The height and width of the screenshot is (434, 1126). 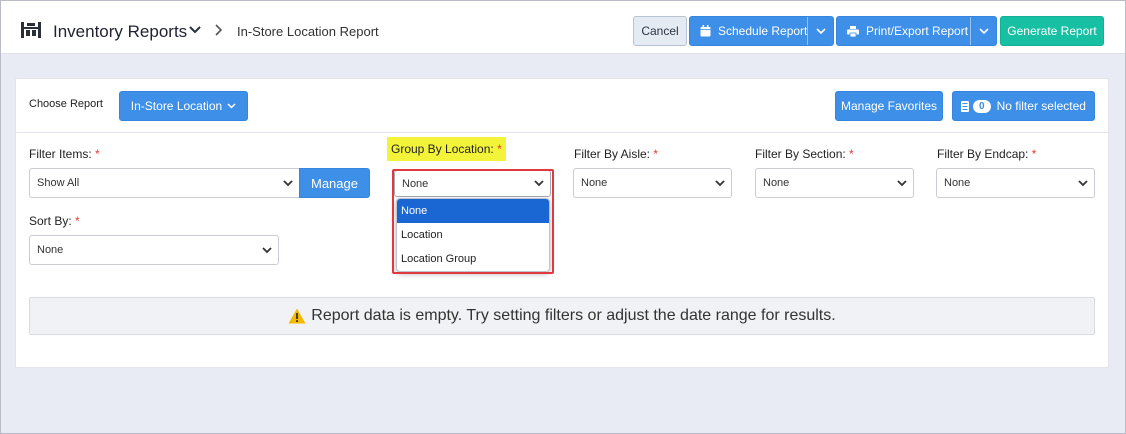 What do you see at coordinates (473, 221) in the screenshot?
I see `highlight-callout-box` at bounding box center [473, 221].